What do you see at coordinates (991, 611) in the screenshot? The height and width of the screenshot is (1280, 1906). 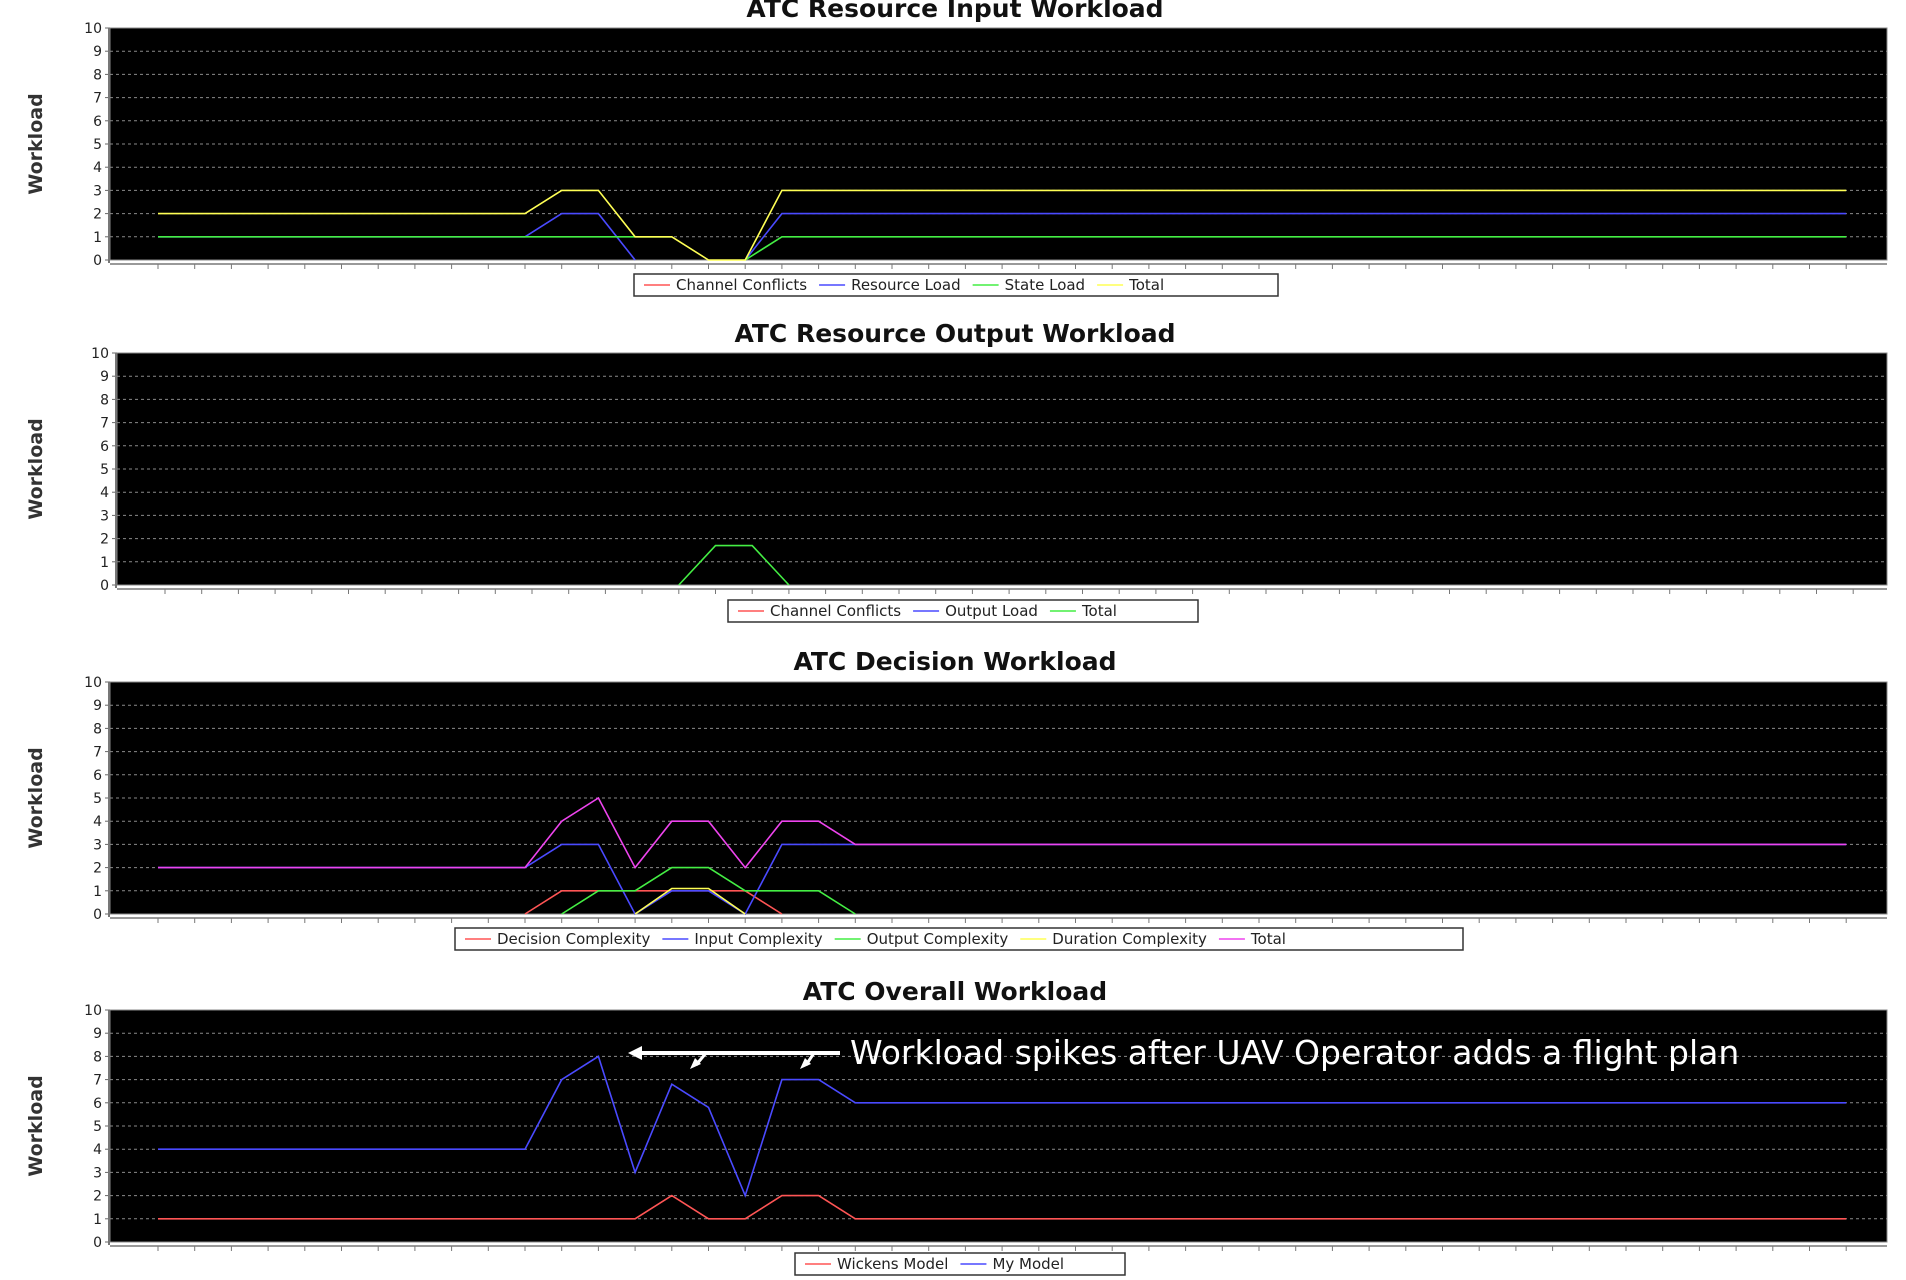 I see `legend-entry: Output Load` at bounding box center [991, 611].